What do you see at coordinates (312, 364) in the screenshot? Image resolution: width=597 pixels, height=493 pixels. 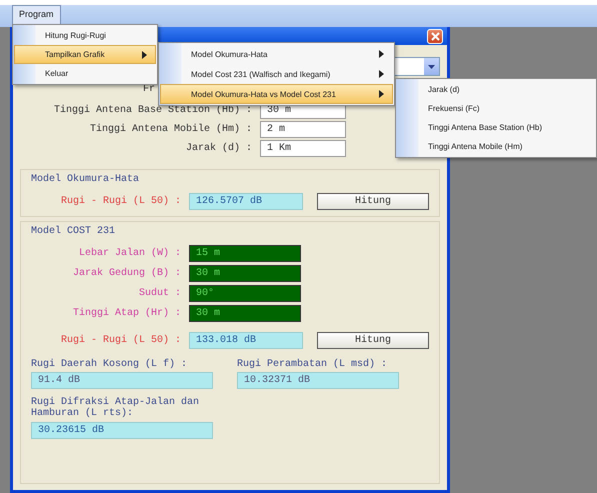 I see `result-label: Rugi Perambatan (L msd) :` at bounding box center [312, 364].